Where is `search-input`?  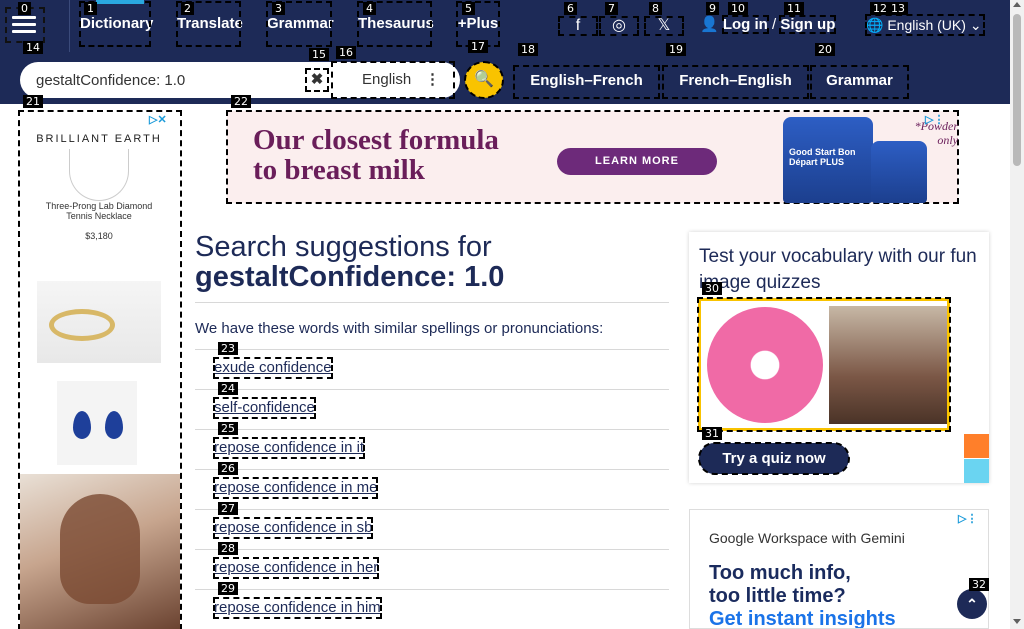
search-input is located at coordinates (176, 80).